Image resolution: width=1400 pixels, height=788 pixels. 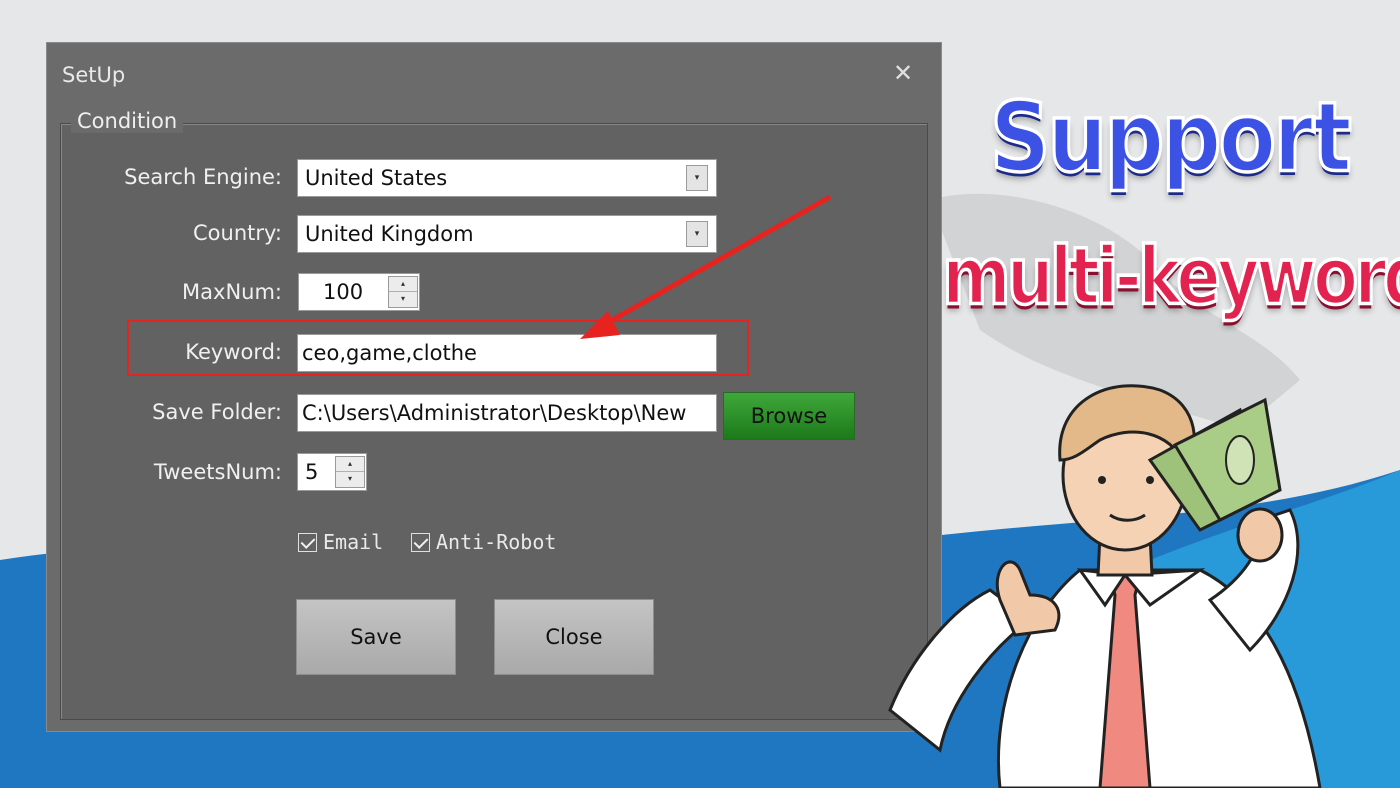 What do you see at coordinates (483, 542) in the screenshot?
I see `anti-robot-checkbox: Anti-Robot` at bounding box center [483, 542].